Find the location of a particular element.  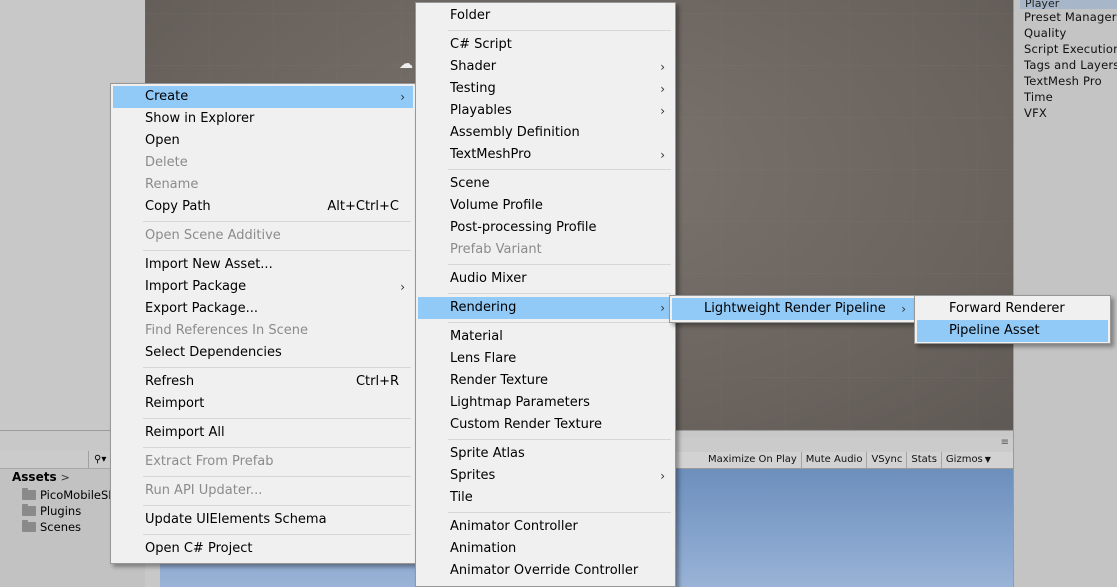

menu-item-tile: Tile is located at coordinates (545, 498).